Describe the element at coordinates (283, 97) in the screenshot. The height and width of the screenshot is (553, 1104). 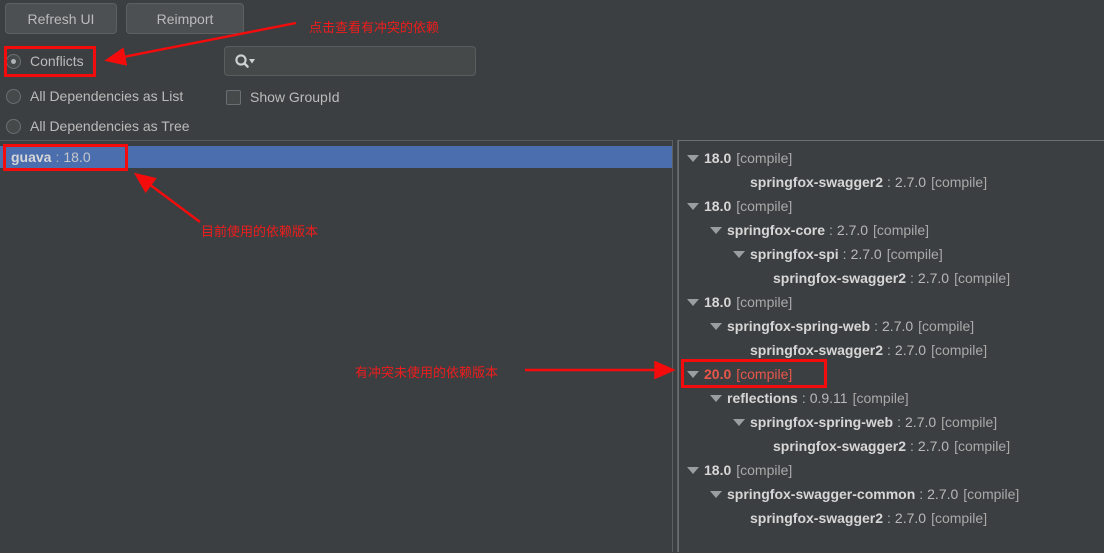
I see `show-groupid-checkbox: Show GroupId` at that location.